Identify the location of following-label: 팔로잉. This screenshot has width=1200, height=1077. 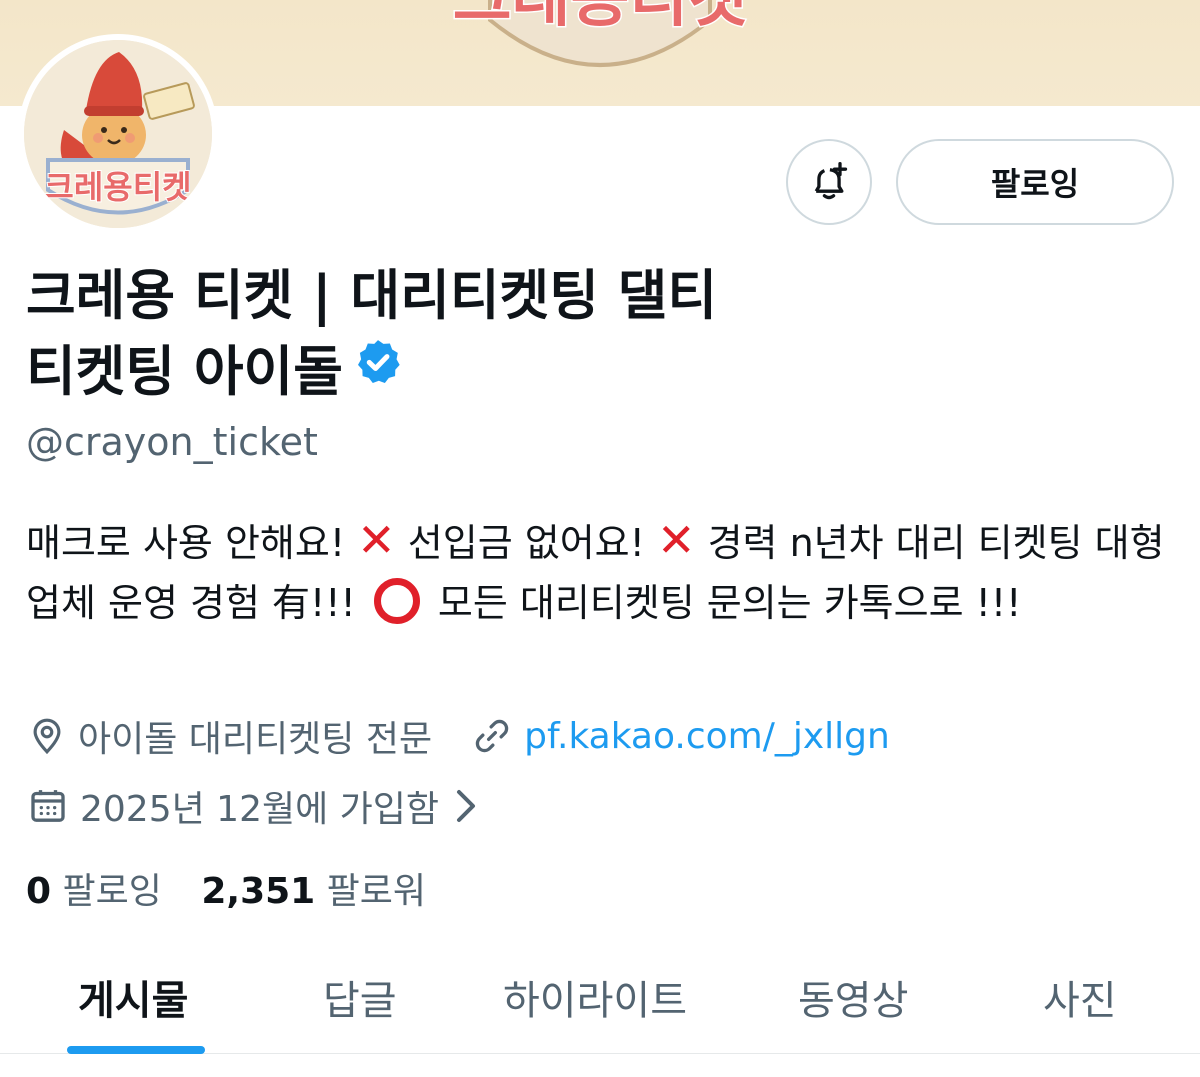
(112, 891).